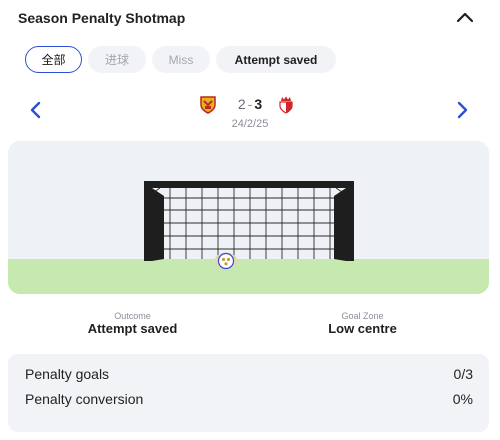  I want to click on stat-row: Penalty goals 0/3, so click(249, 376).